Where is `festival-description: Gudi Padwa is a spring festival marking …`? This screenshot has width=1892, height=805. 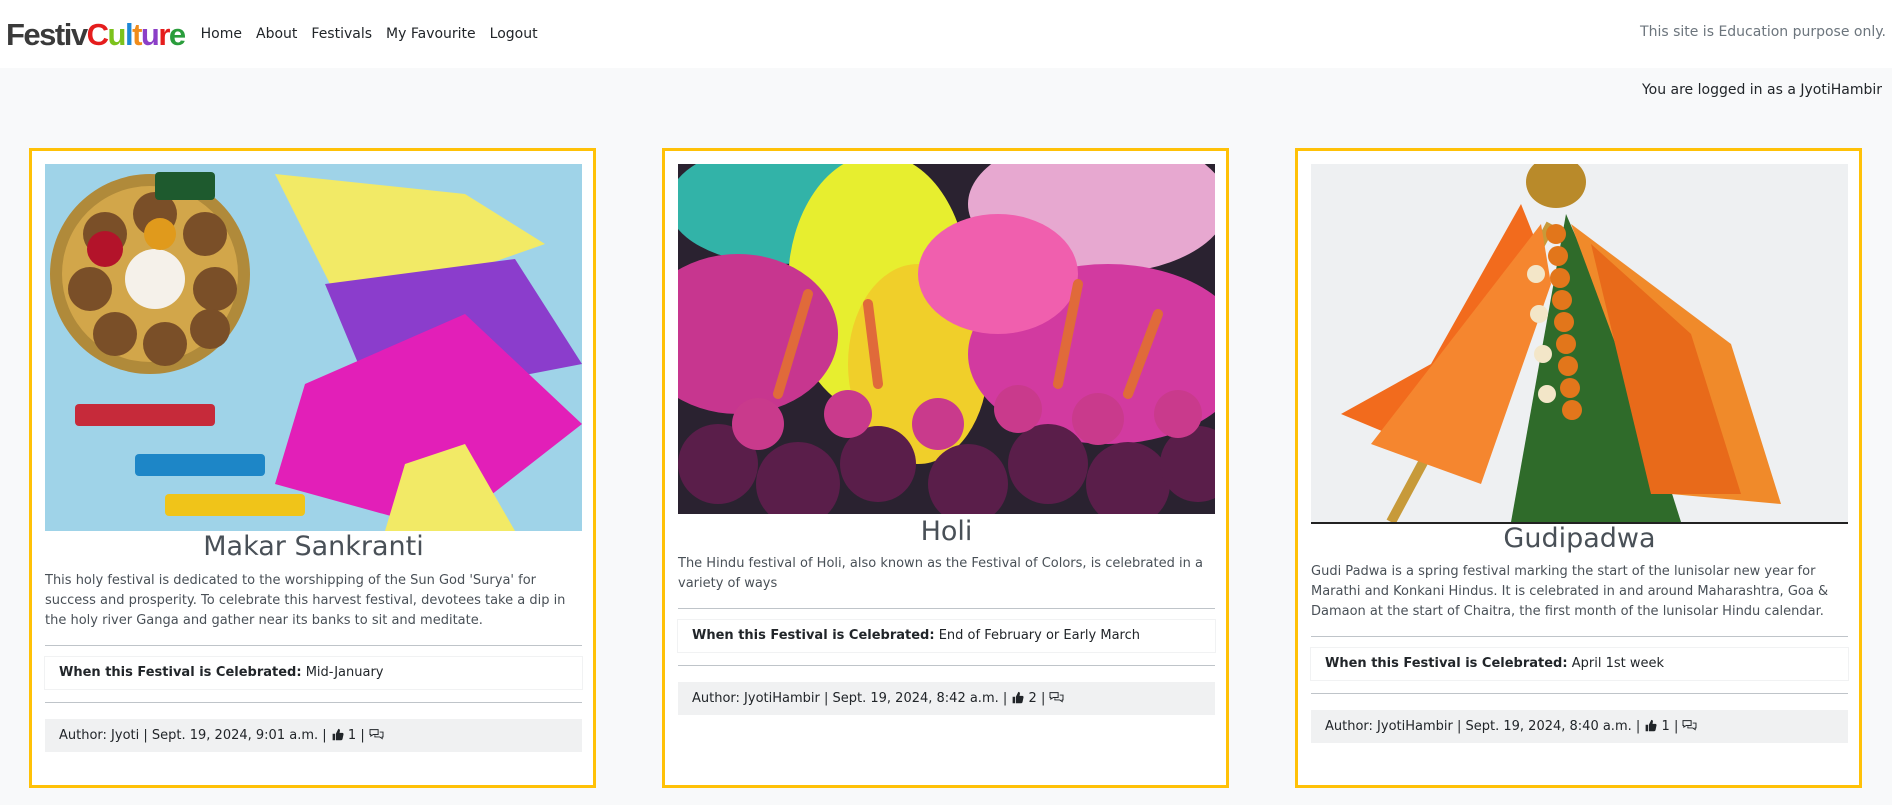
festival-description: Gudi Padwa is a spring festival marking … is located at coordinates (1570, 591).